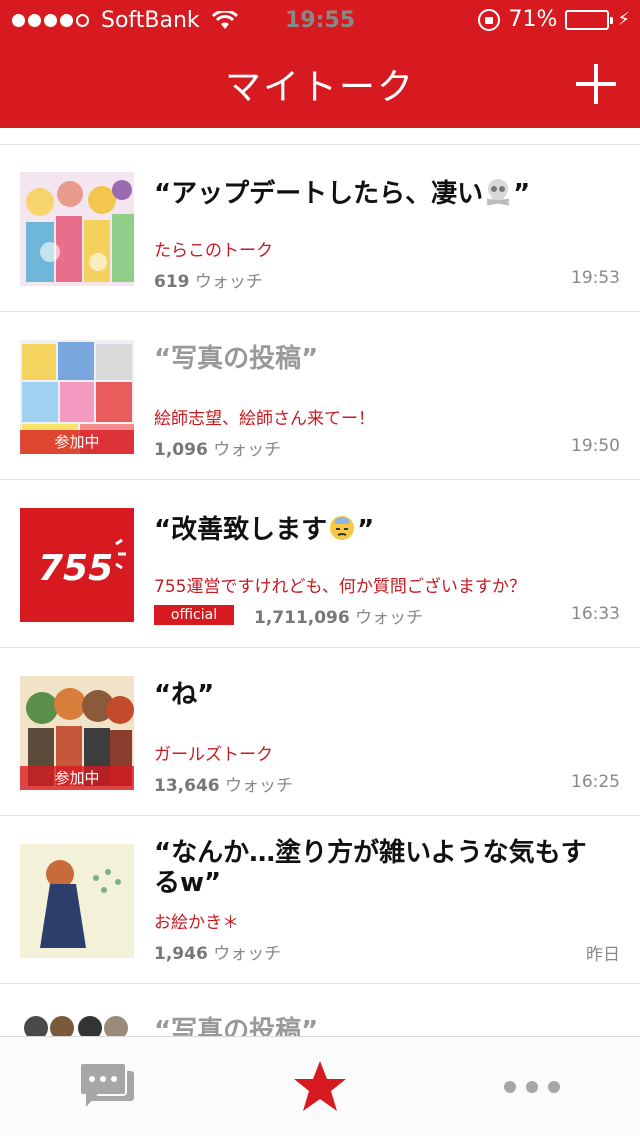 The width and height of the screenshot is (640, 1136). Describe the element at coordinates (320, 20) in the screenshot. I see `status-bar: SoftBank 19:55 71% ⚡` at that location.